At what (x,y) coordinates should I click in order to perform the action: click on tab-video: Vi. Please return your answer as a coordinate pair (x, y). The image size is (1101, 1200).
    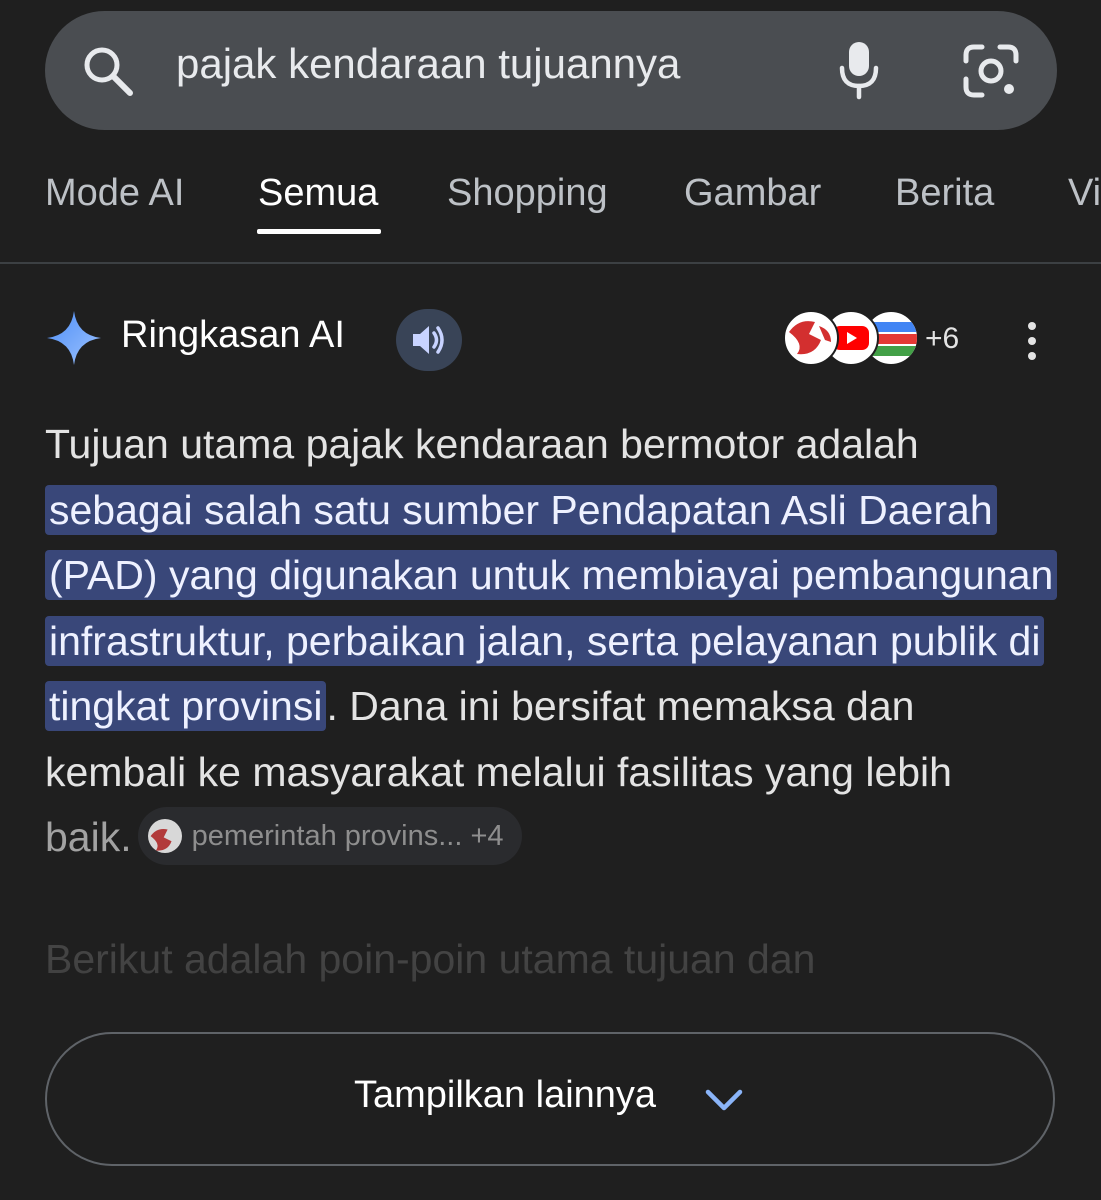
    Looking at the image, I should click on (1084, 193).